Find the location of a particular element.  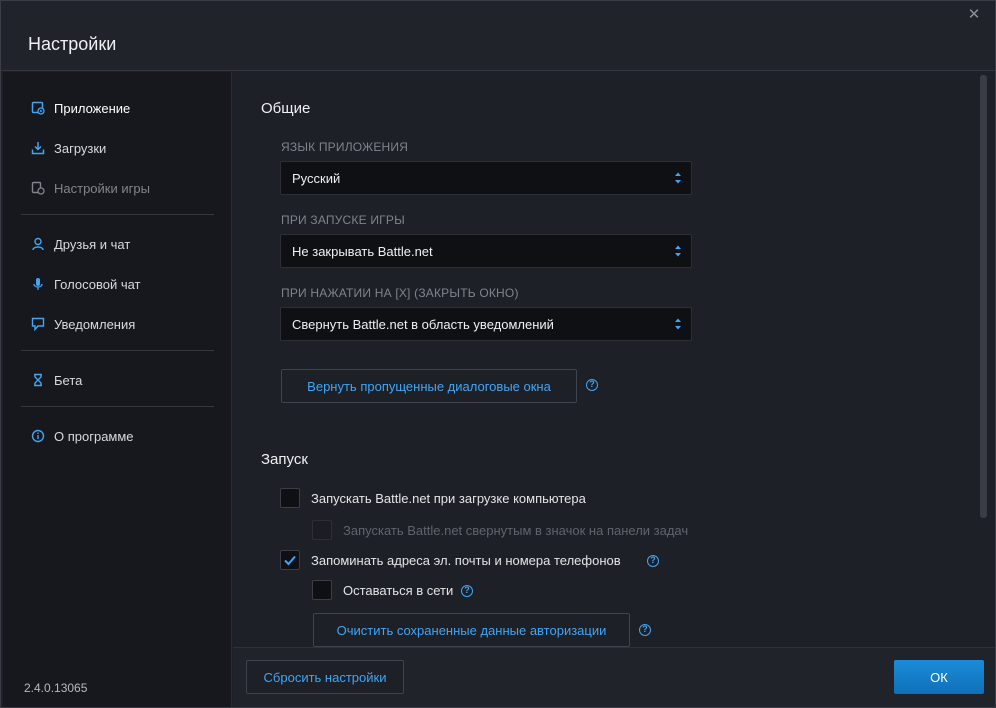

version-label: 2.4.0.13065 is located at coordinates (56, 688).